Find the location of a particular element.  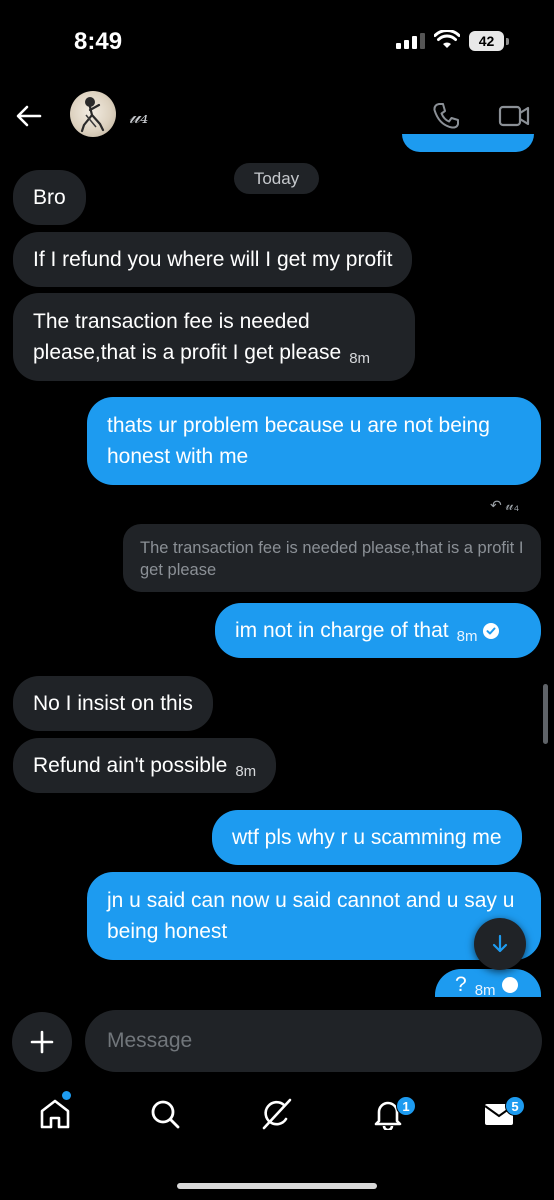

scroll-to-bottom-button is located at coordinates (500, 944).